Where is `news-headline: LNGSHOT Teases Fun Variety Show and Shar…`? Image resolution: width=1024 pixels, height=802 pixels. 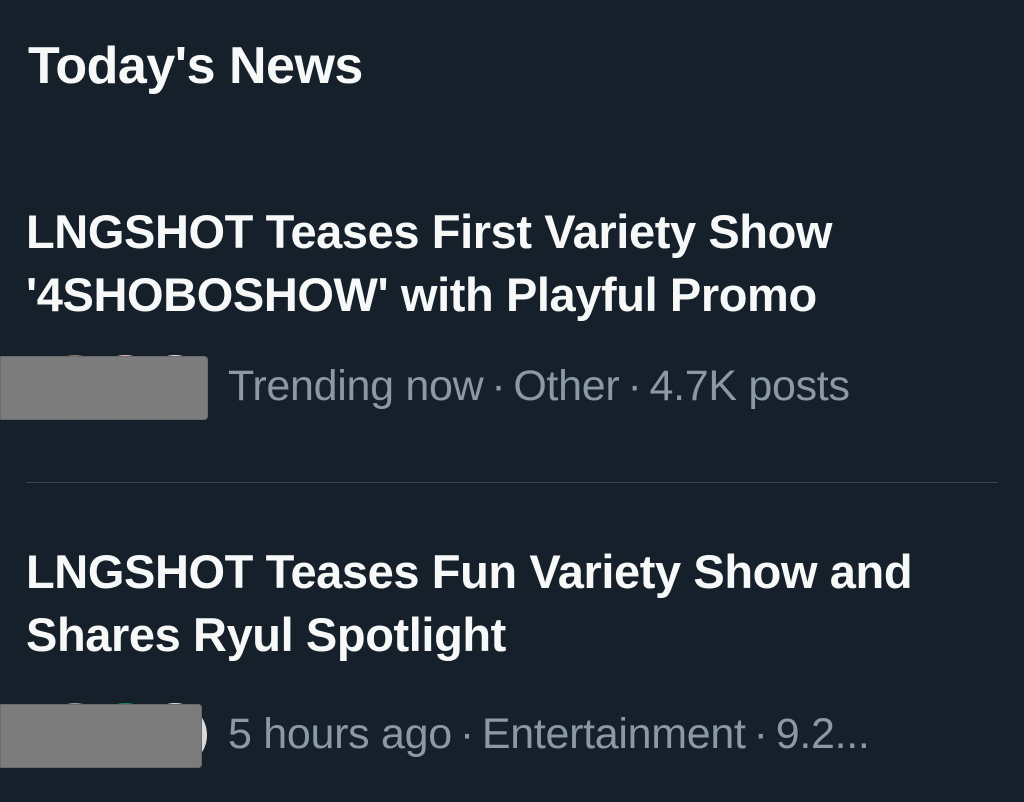
news-headline: LNGSHOT Teases Fun Variety Show and Shar… is located at coordinates (506, 603).